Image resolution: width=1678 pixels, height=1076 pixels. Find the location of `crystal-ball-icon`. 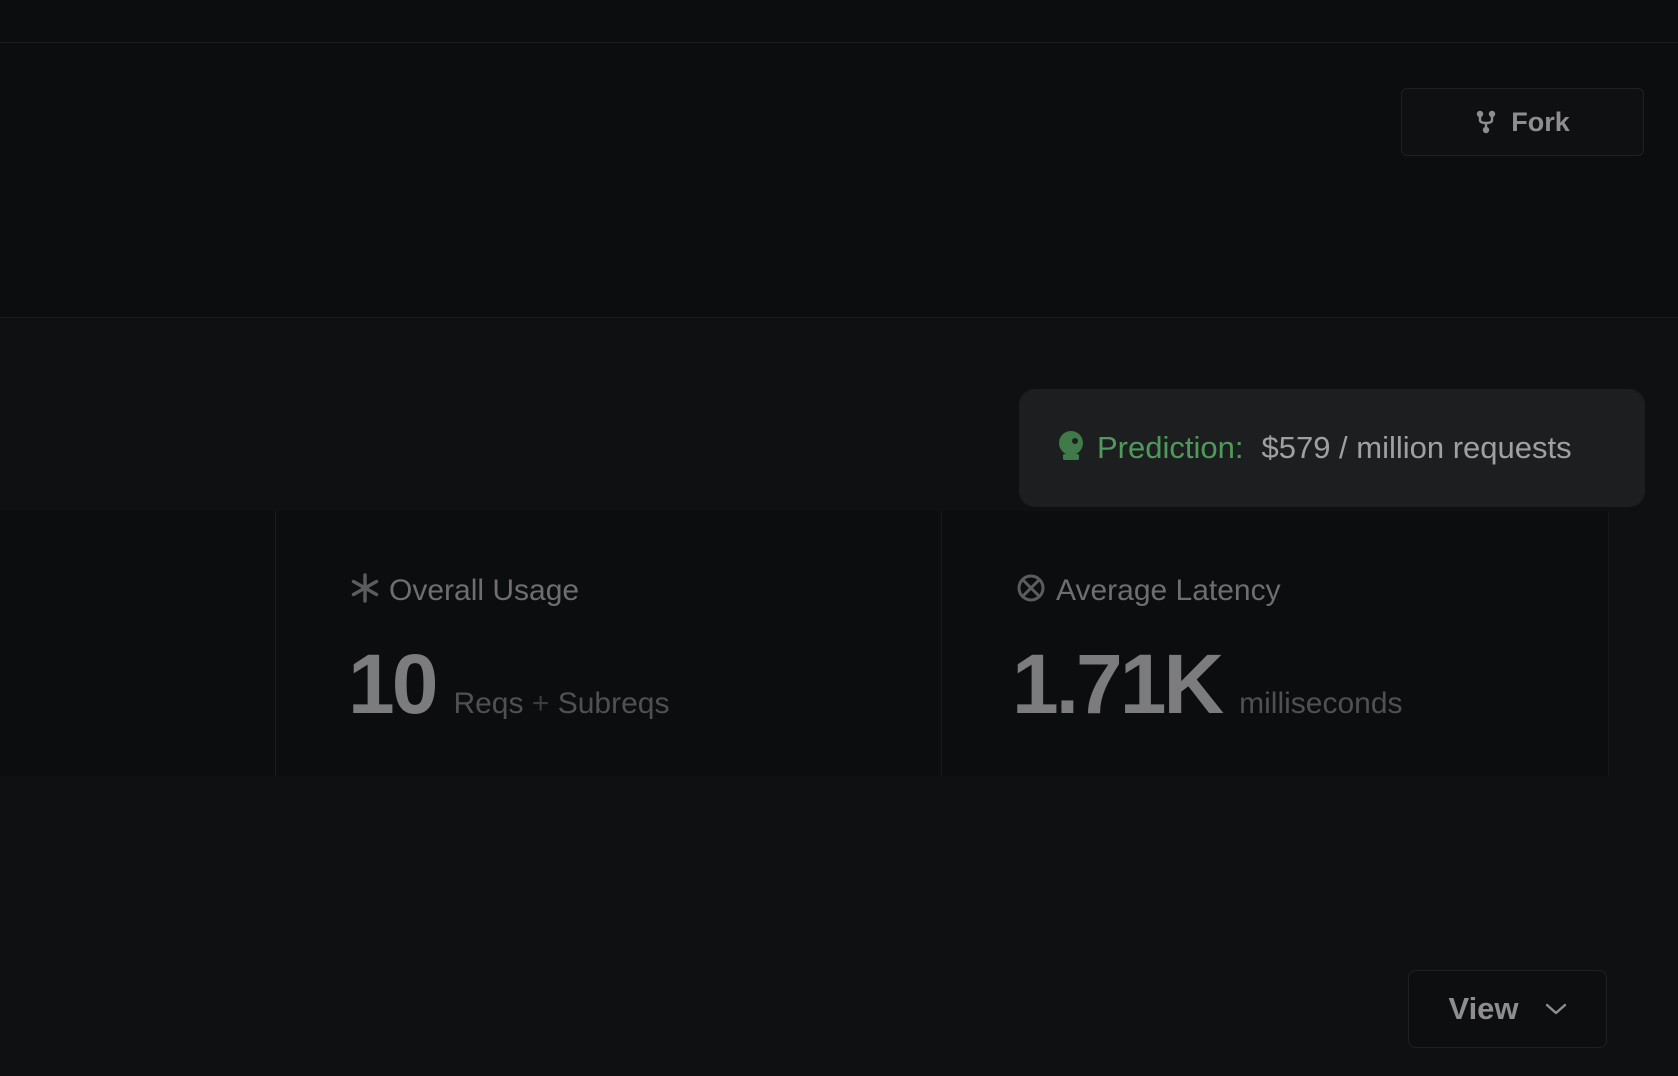

crystal-ball-icon is located at coordinates (1071, 448).